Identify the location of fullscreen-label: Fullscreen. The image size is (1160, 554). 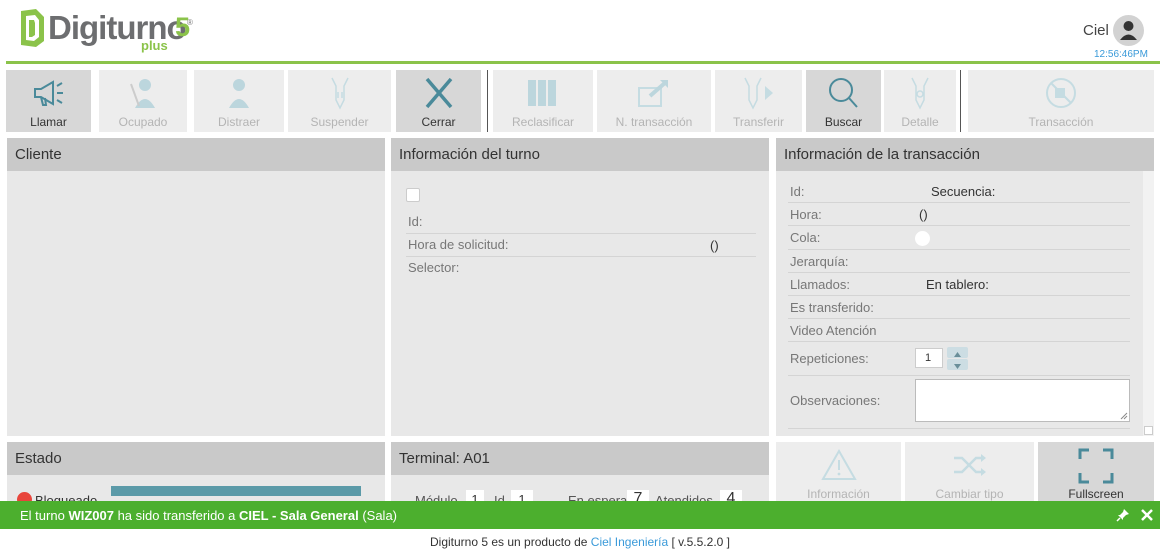
(1096, 494).